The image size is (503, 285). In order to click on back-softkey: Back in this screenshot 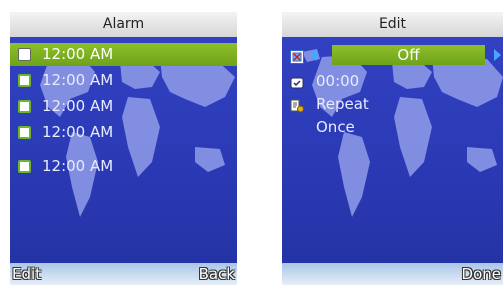, I will do `click(217, 274)`.